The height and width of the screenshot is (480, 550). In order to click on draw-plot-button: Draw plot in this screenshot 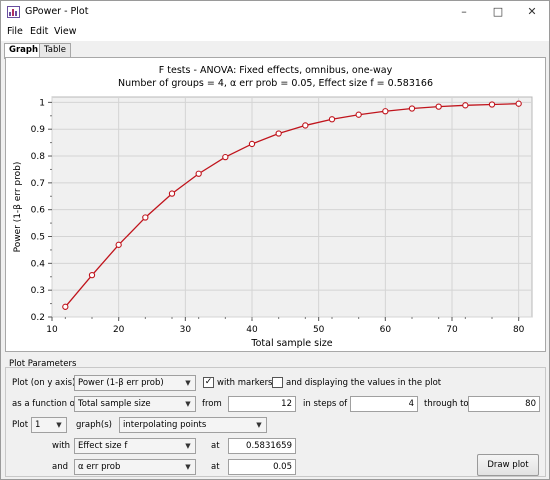, I will do `click(508, 465)`.